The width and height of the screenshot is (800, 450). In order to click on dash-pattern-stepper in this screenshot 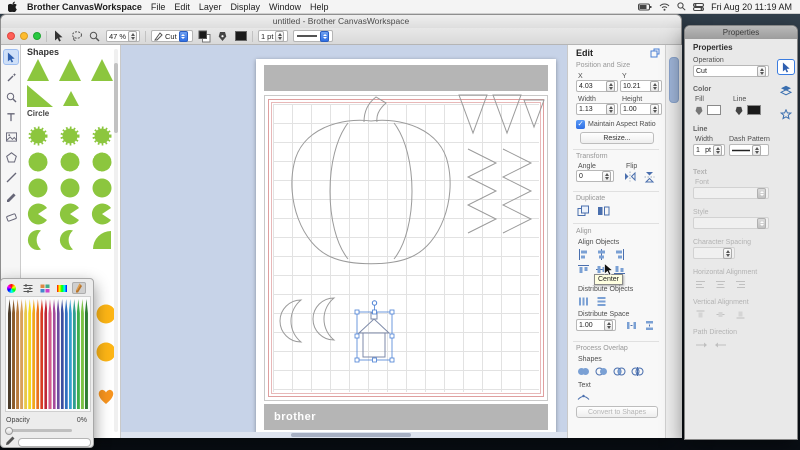, I will do `click(756, 150)`.